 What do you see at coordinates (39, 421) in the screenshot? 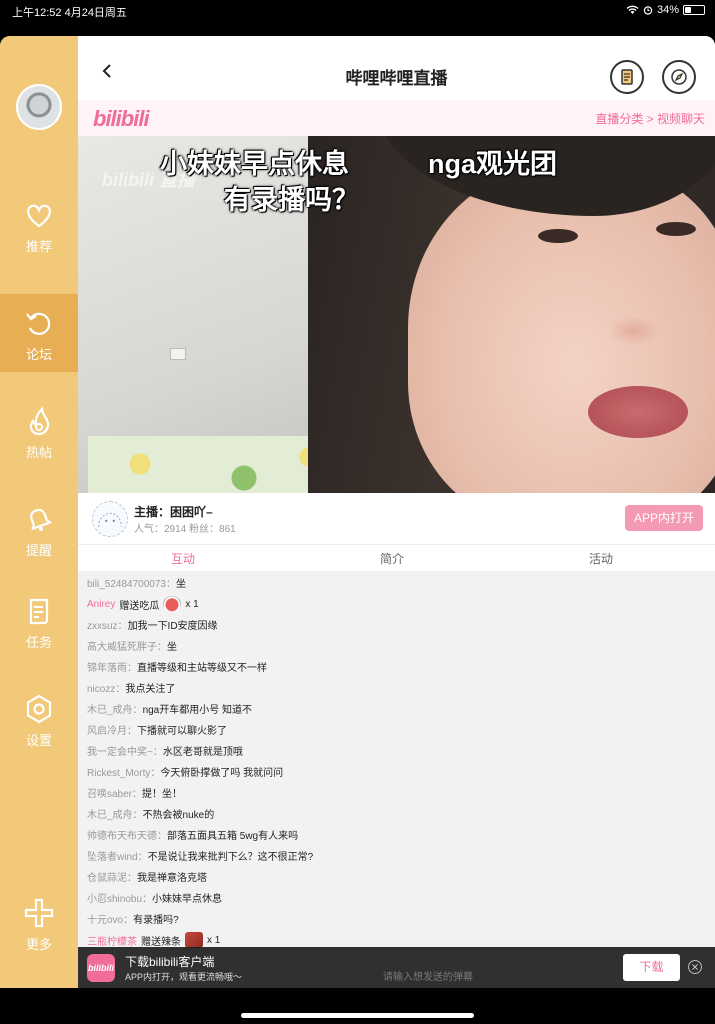
I see `flame-icon` at bounding box center [39, 421].